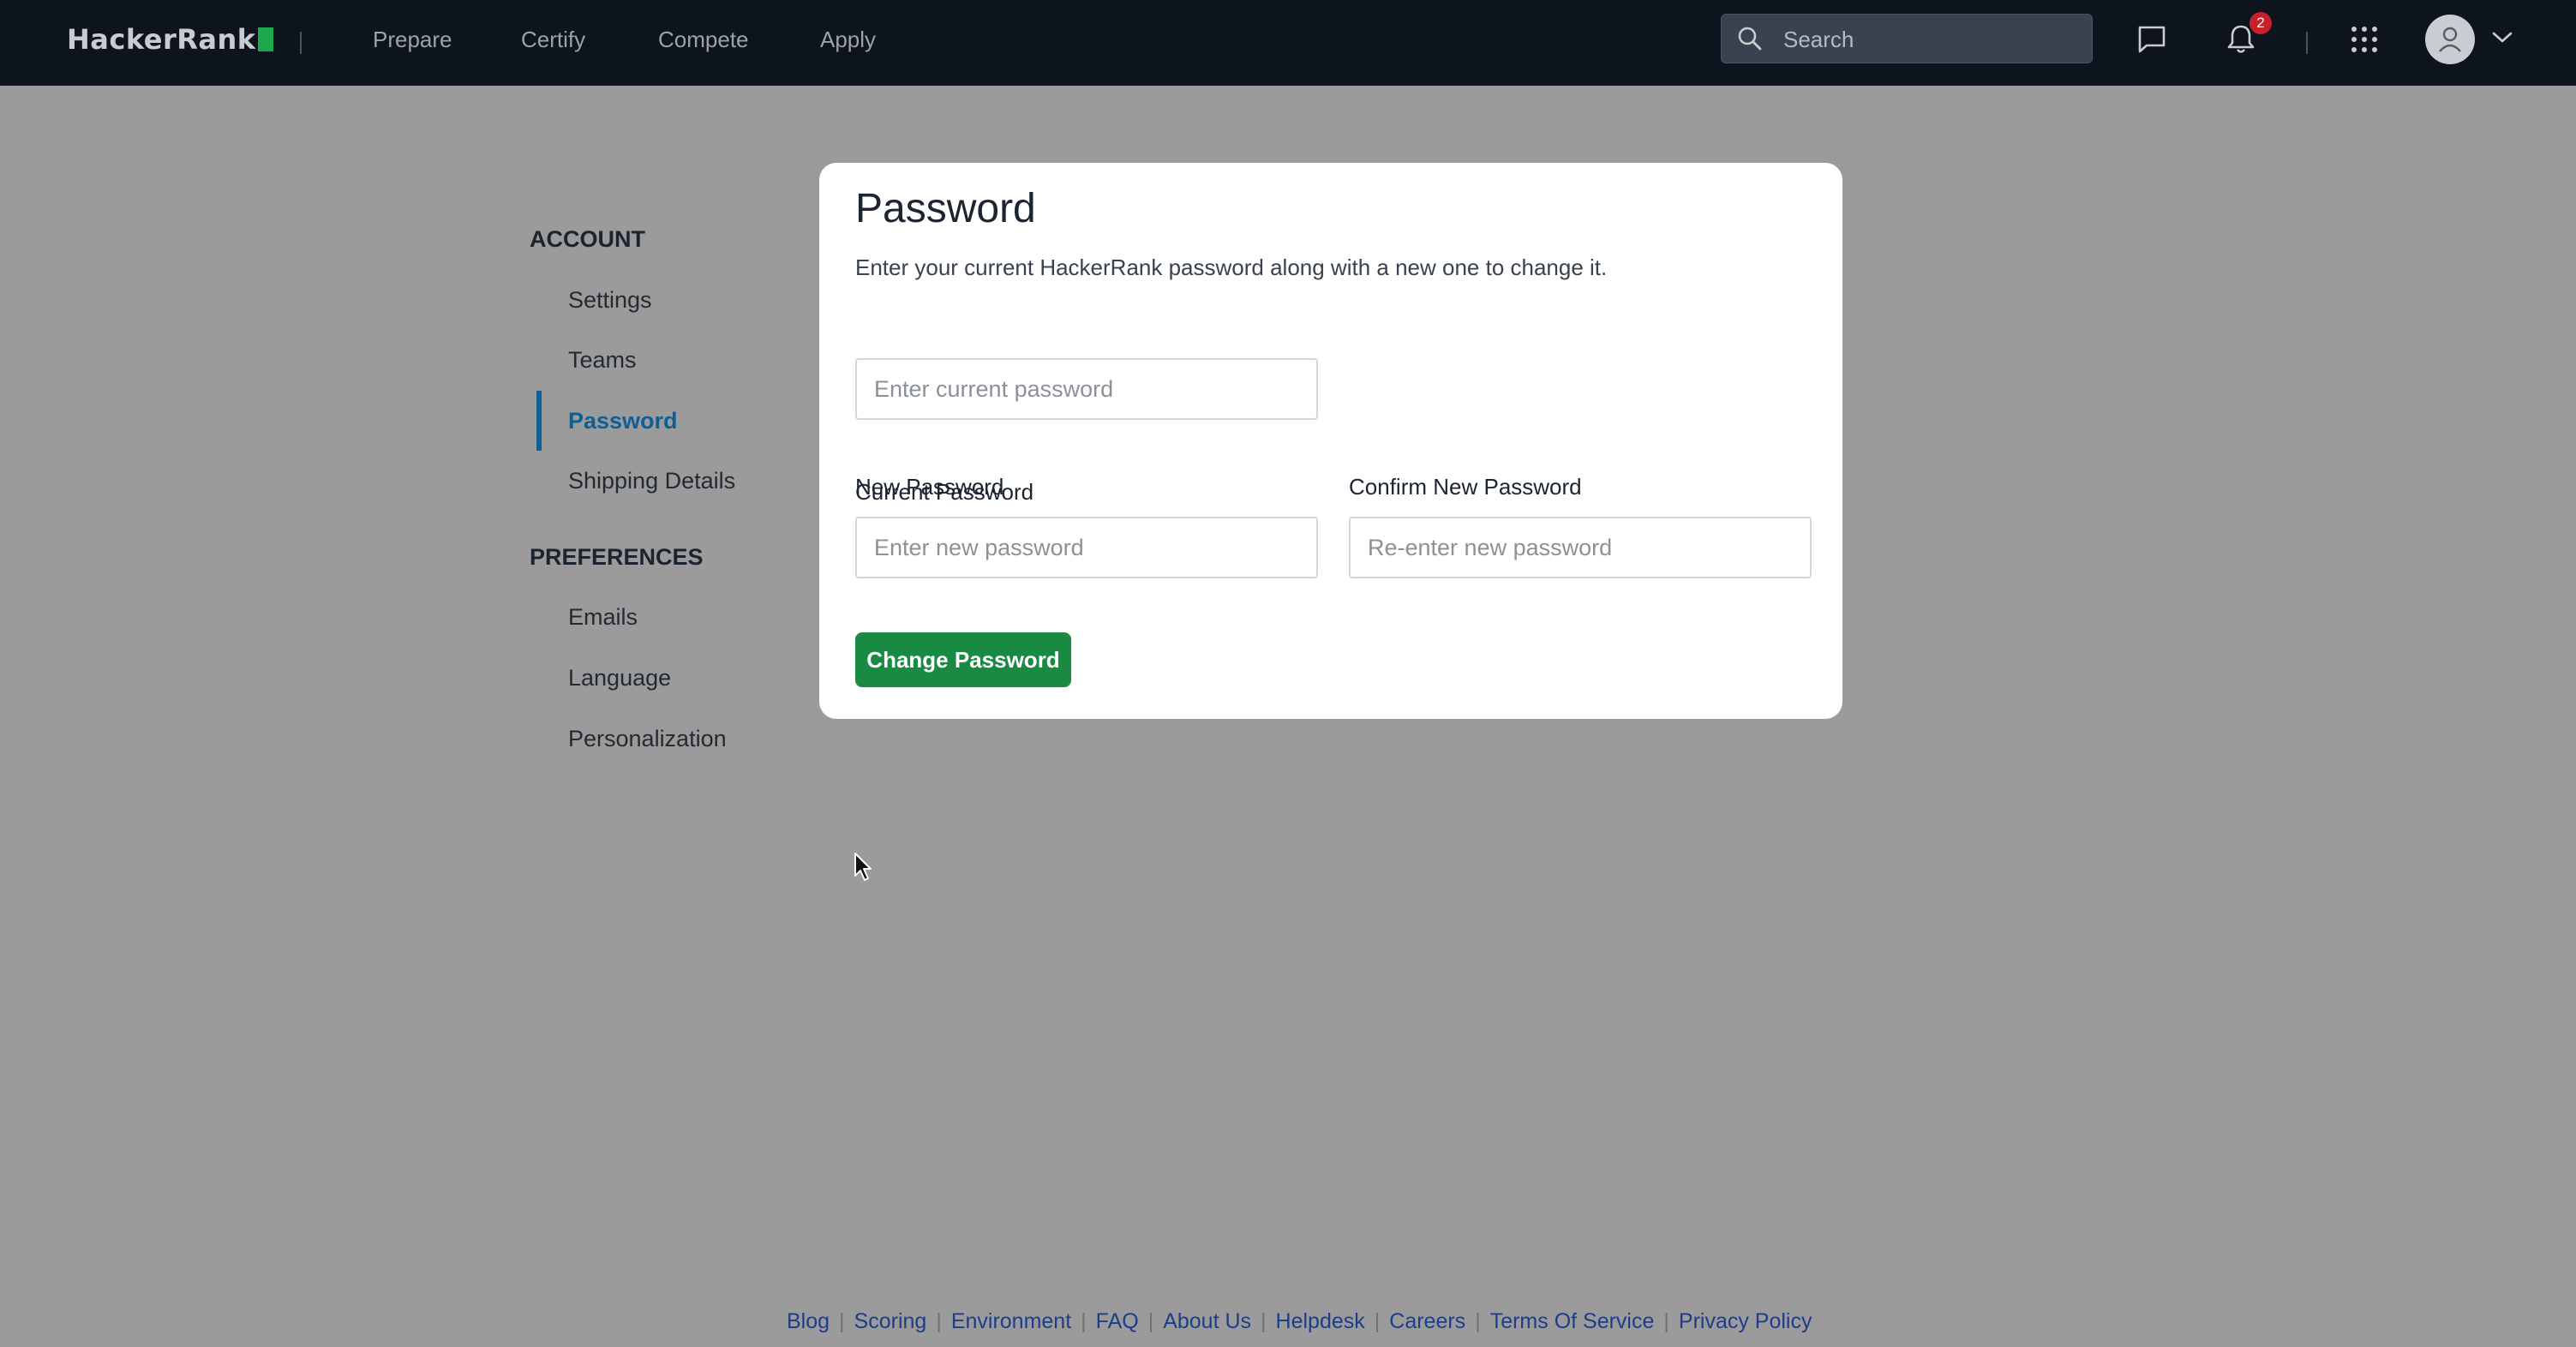  Describe the element at coordinates (603, 617) in the screenshot. I see `sidebar-item-emails: Emails` at that location.